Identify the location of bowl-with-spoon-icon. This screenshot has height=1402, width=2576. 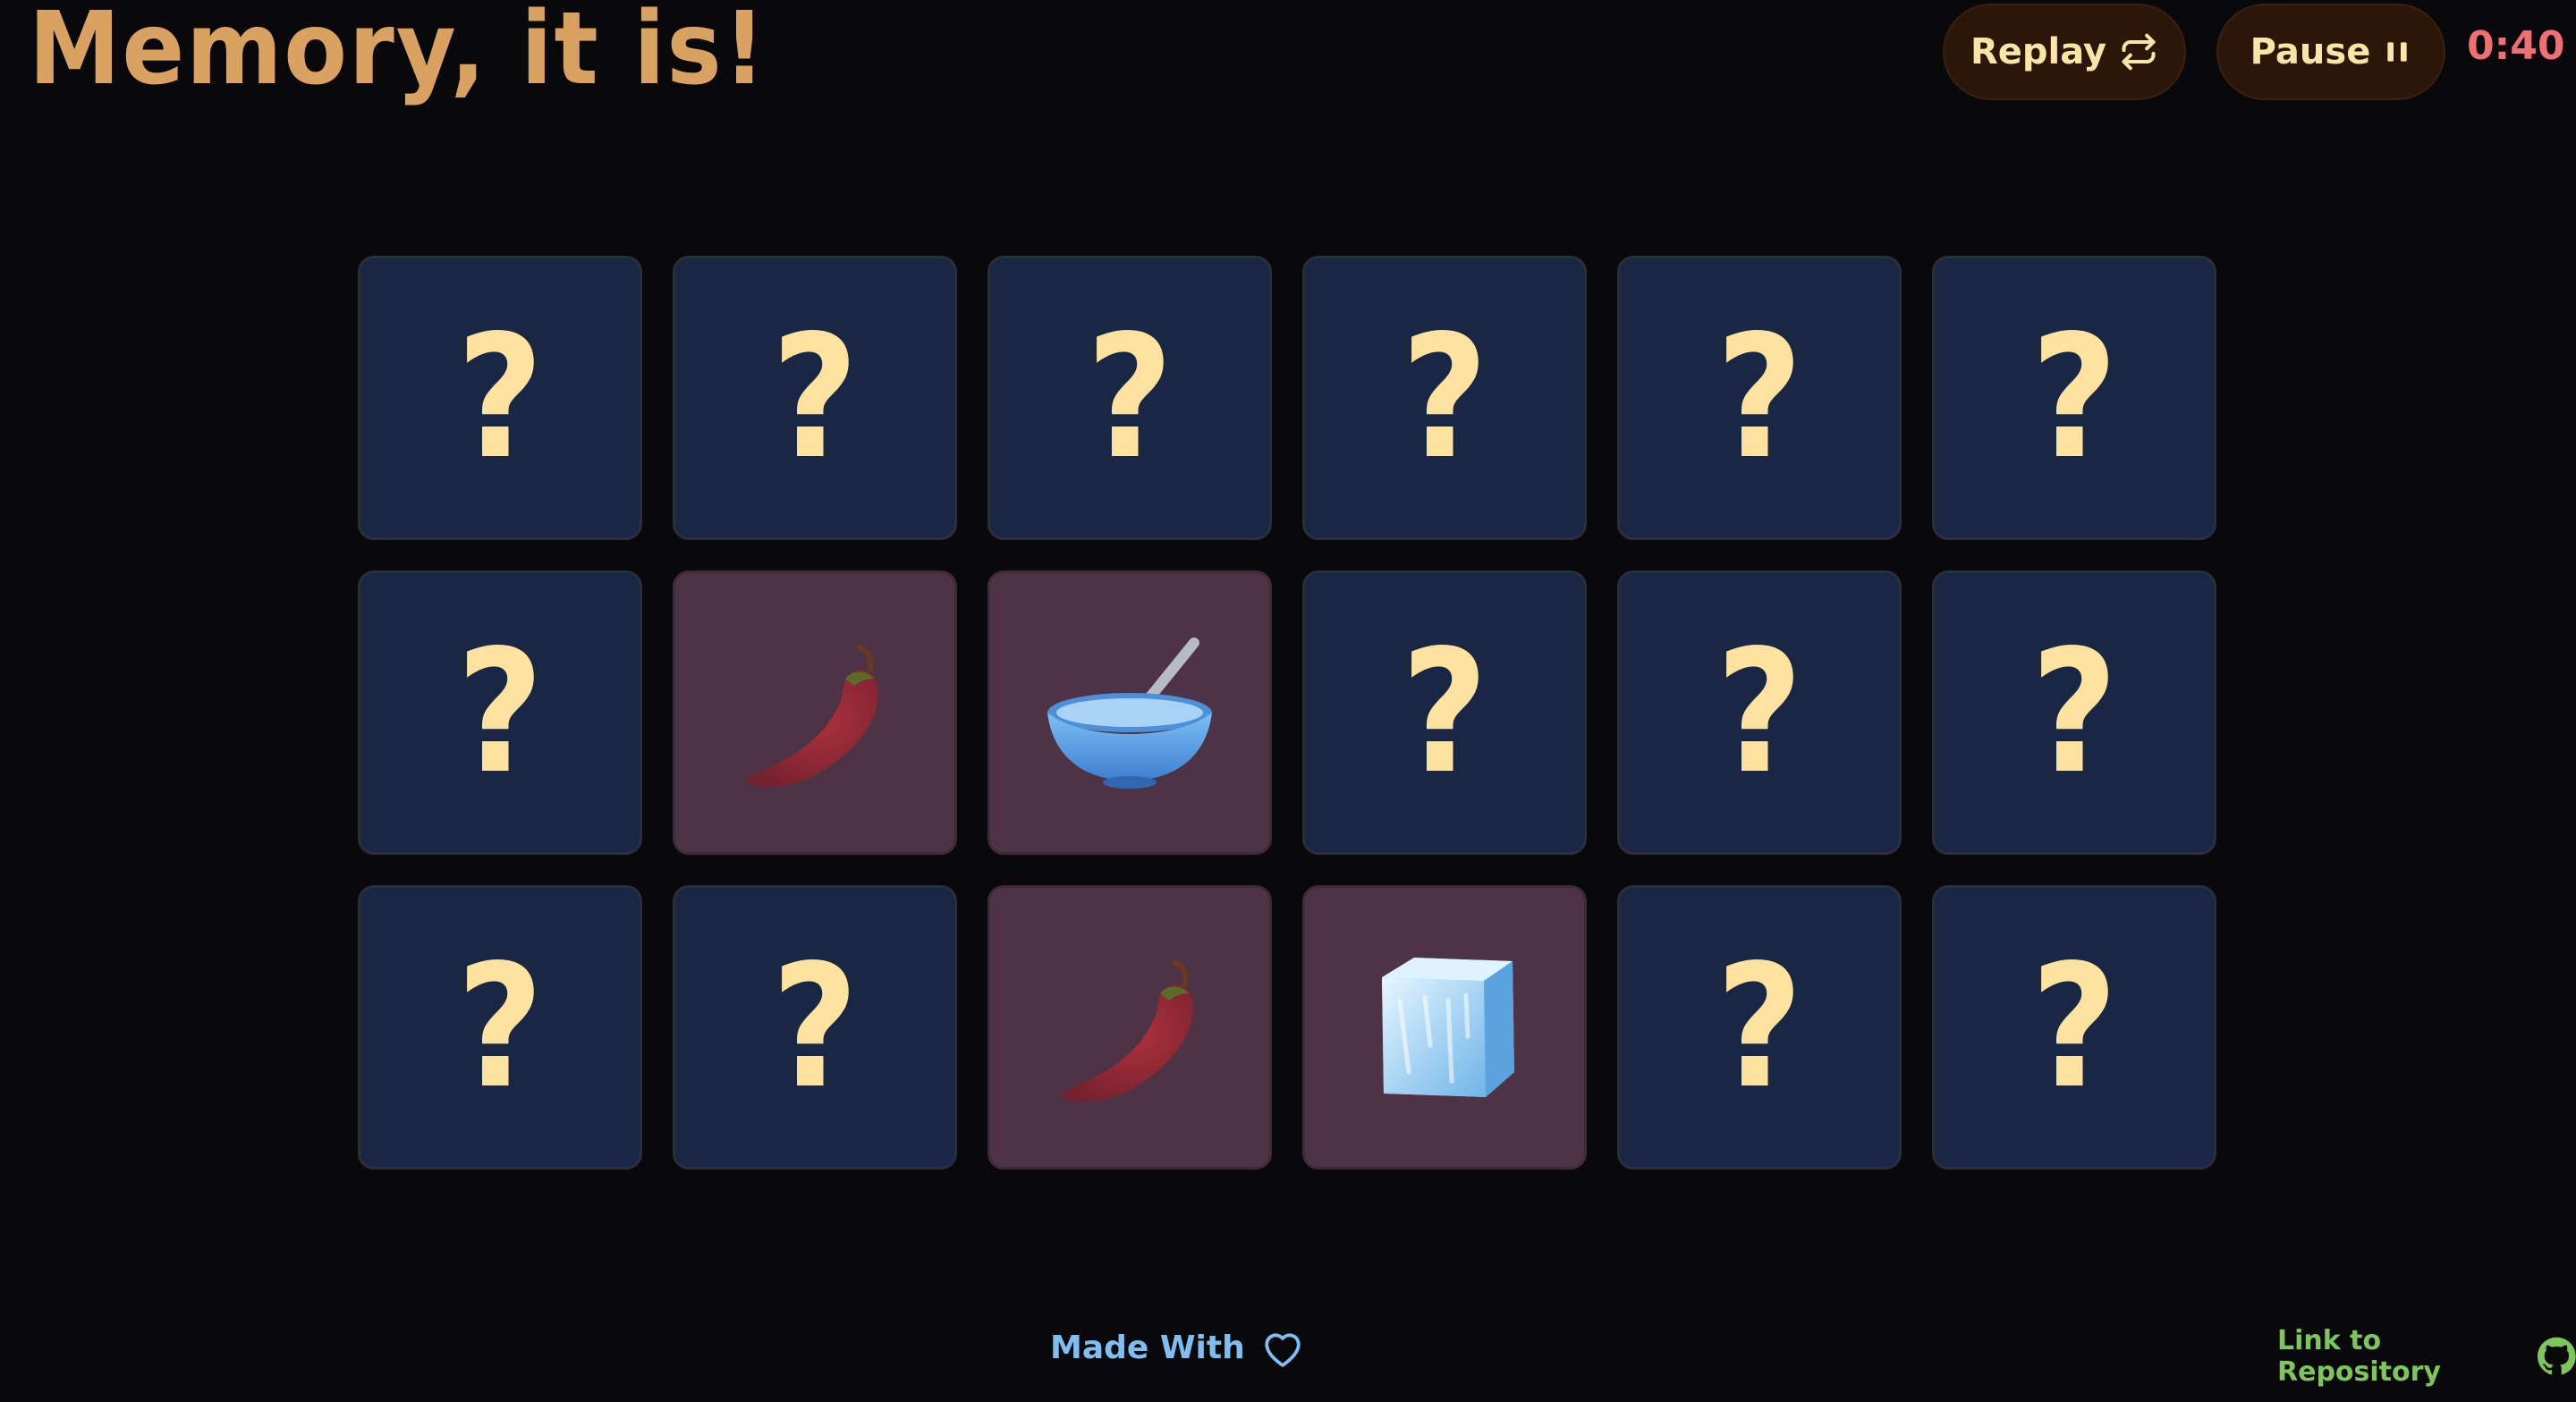
(1129, 712).